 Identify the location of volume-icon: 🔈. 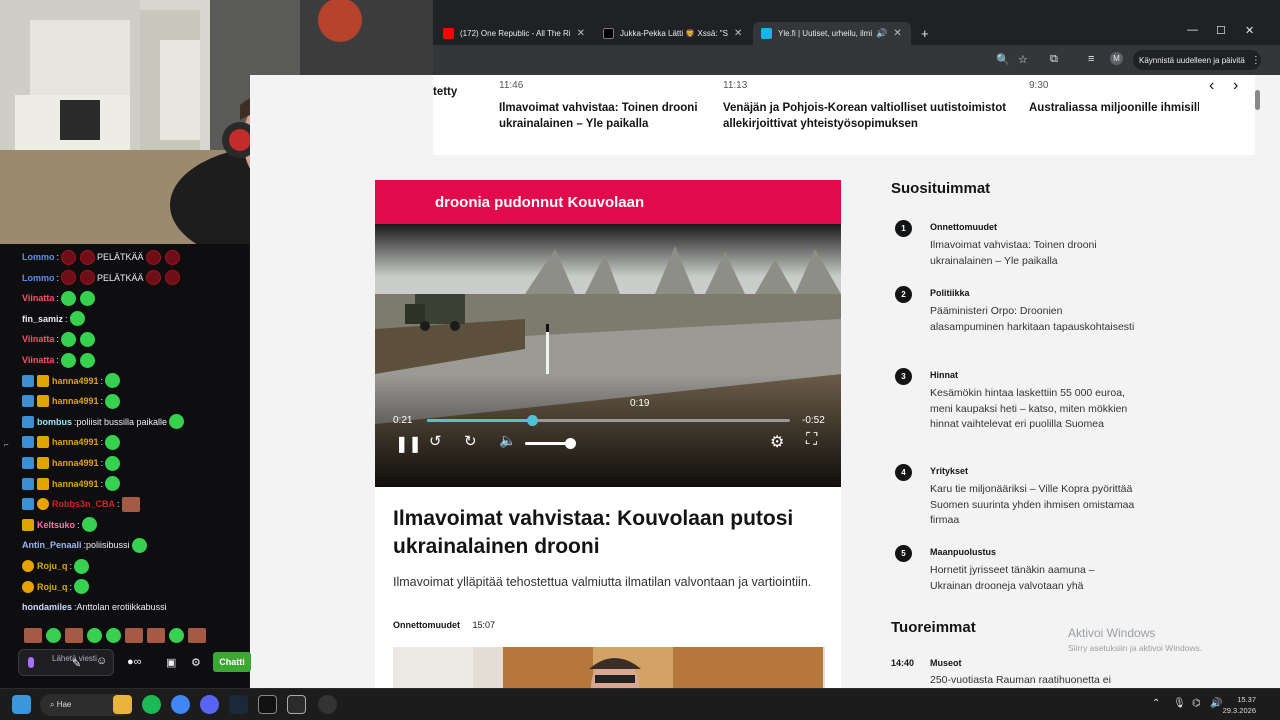
(507, 440).